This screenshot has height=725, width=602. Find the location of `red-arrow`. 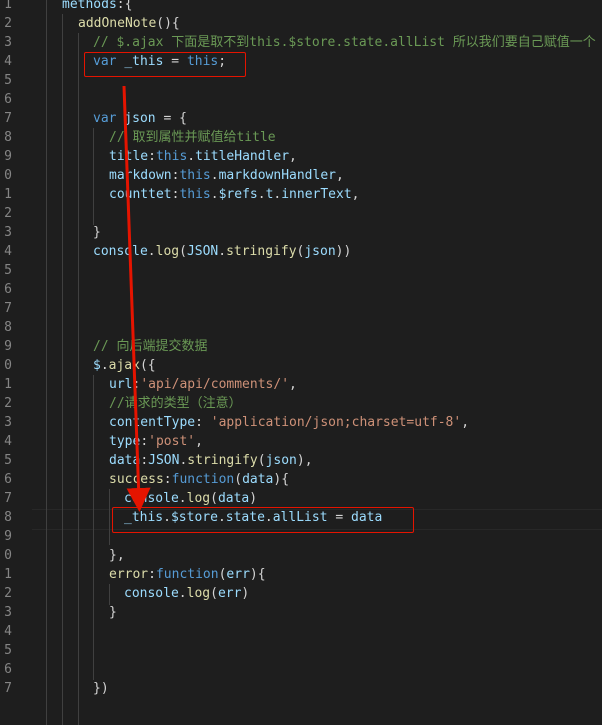

red-arrow is located at coordinates (136, 298).